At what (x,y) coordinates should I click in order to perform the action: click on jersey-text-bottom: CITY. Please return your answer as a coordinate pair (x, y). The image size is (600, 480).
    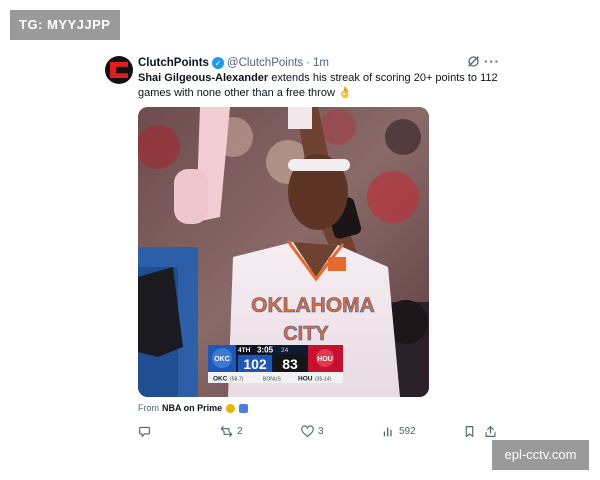
    Looking at the image, I should click on (306, 334).